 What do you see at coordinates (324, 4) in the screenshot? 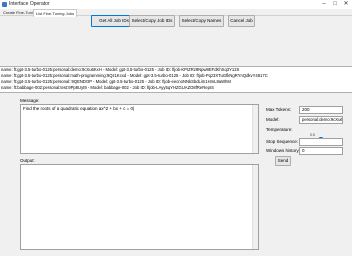
I see `minimize-button: –` at bounding box center [324, 4].